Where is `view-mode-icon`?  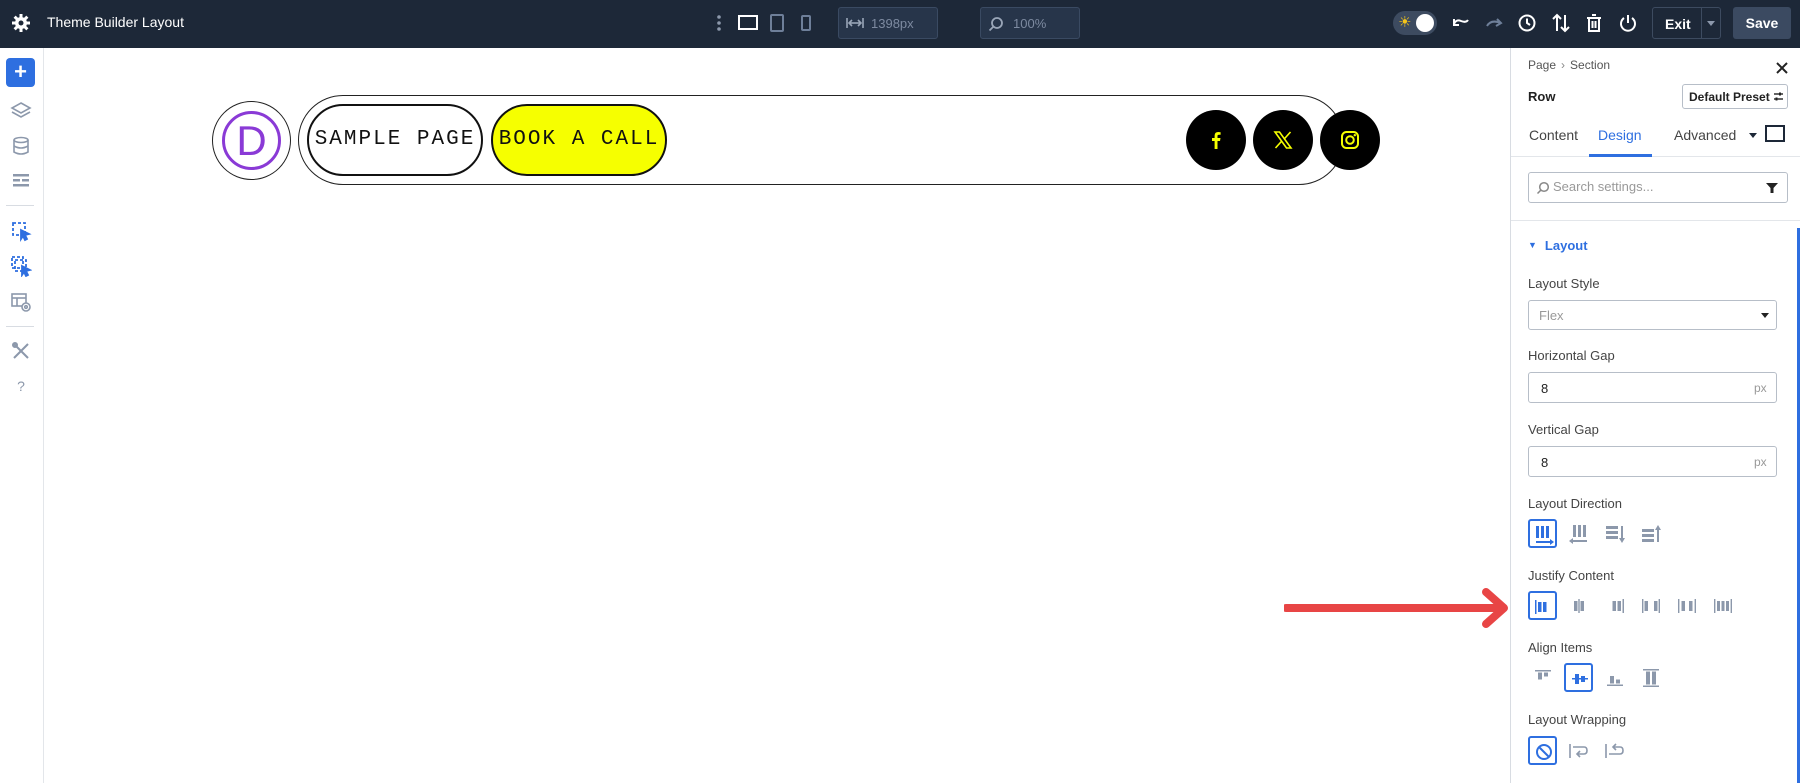 view-mode-icon is located at coordinates (1775, 133).